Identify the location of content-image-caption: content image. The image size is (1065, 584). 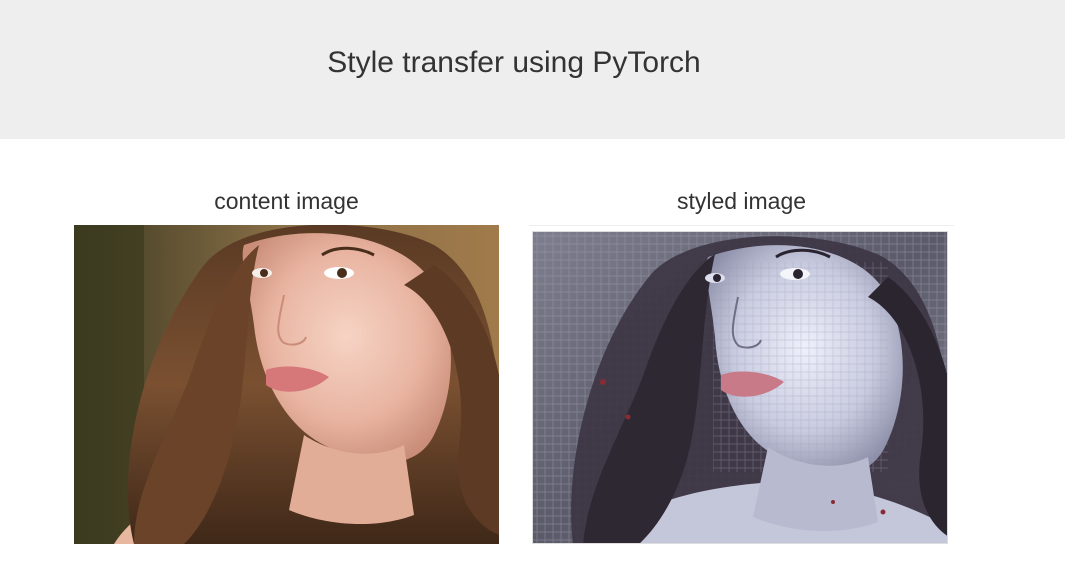
(286, 201).